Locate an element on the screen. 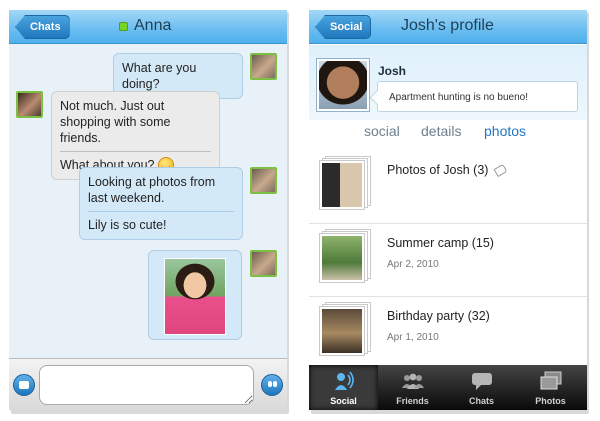 The height and width of the screenshot is (421, 600). tab-label: Photos is located at coordinates (550, 401).